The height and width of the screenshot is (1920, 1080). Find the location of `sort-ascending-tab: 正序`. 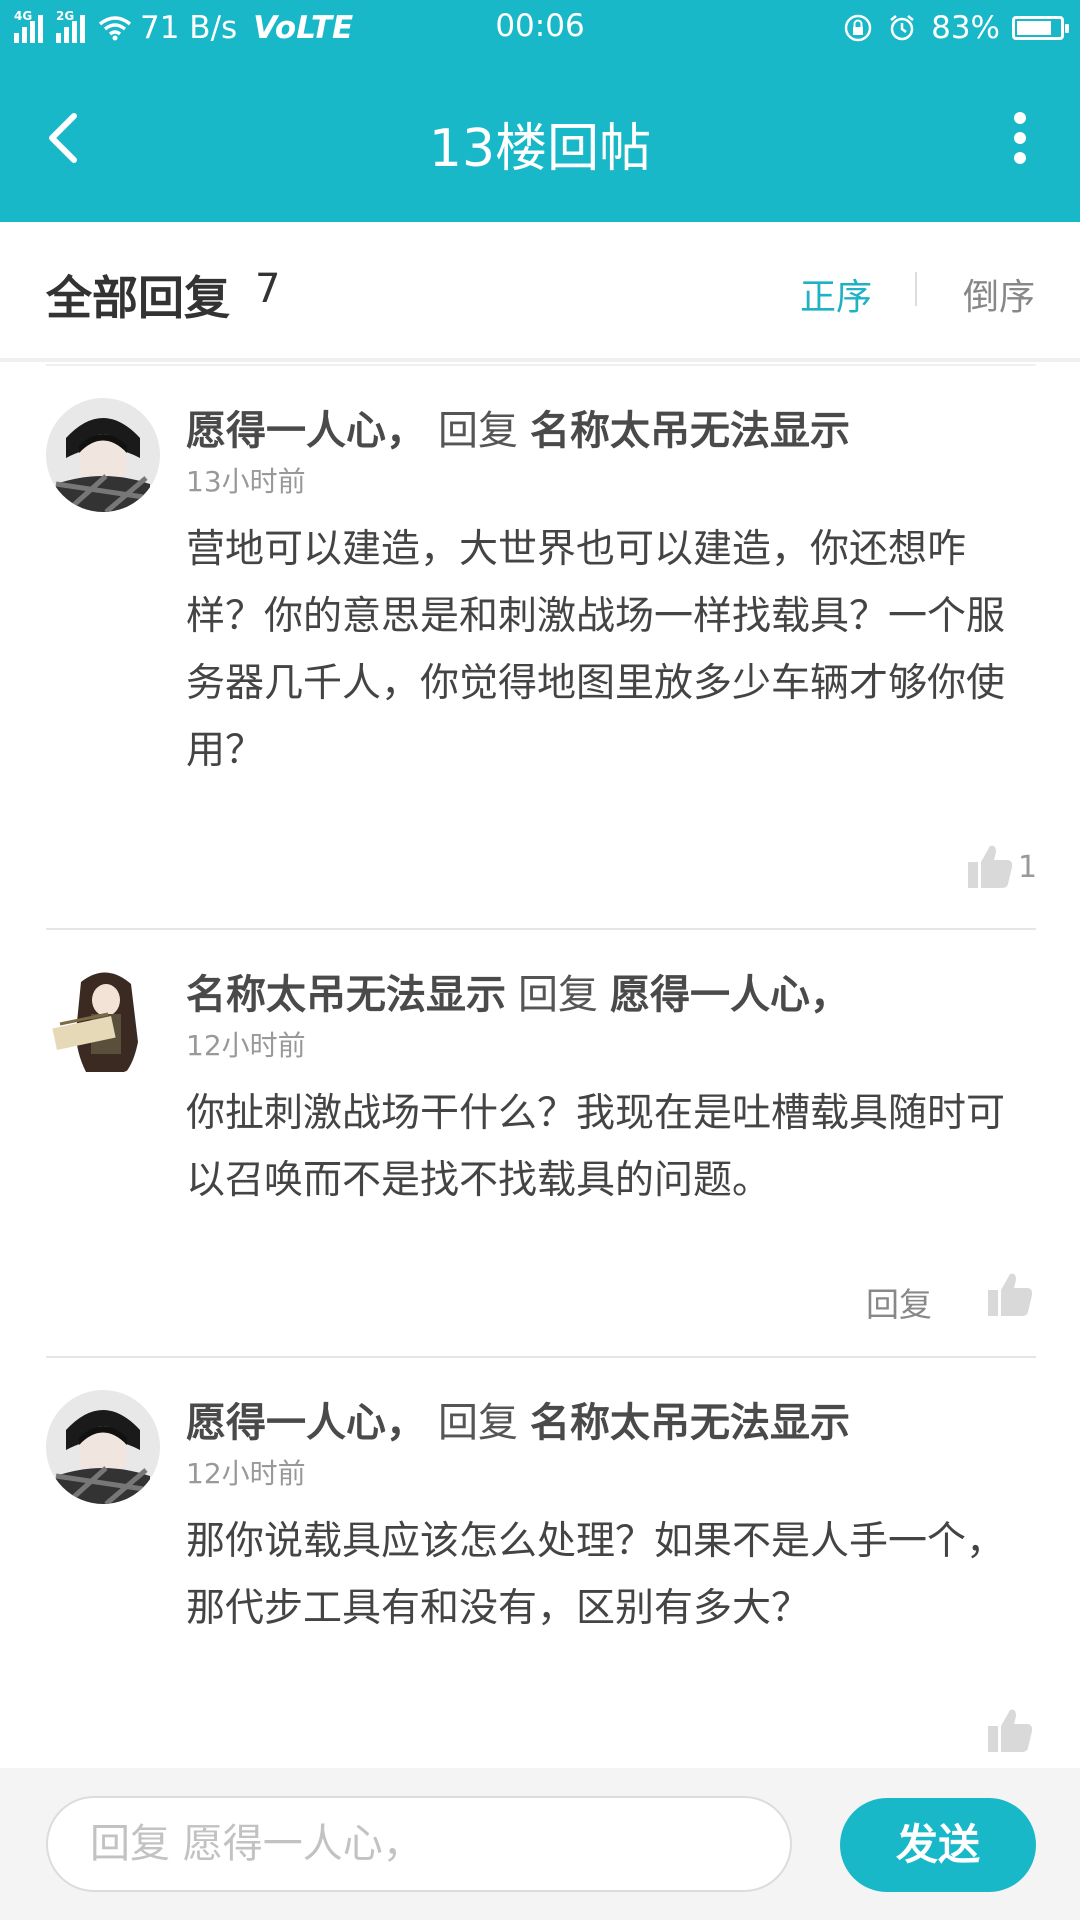

sort-ascending-tab: 正序 is located at coordinates (836, 294).